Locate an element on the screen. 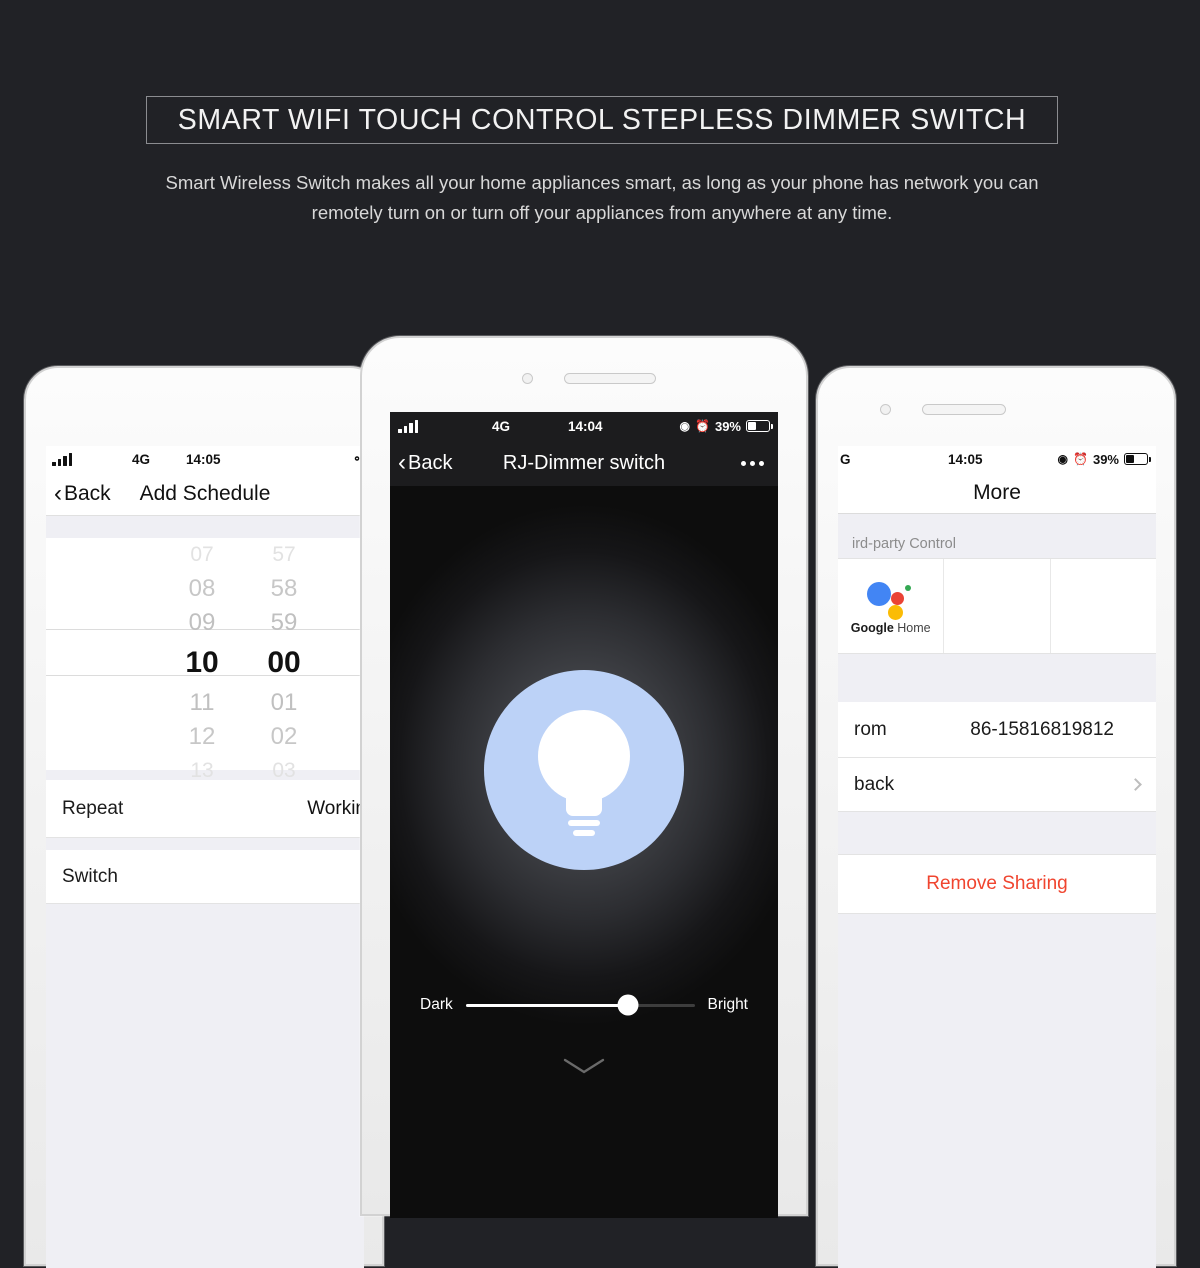 The height and width of the screenshot is (1268, 1200). status-icons-right: ◉ ⏰ 39% is located at coordinates (1104, 459).